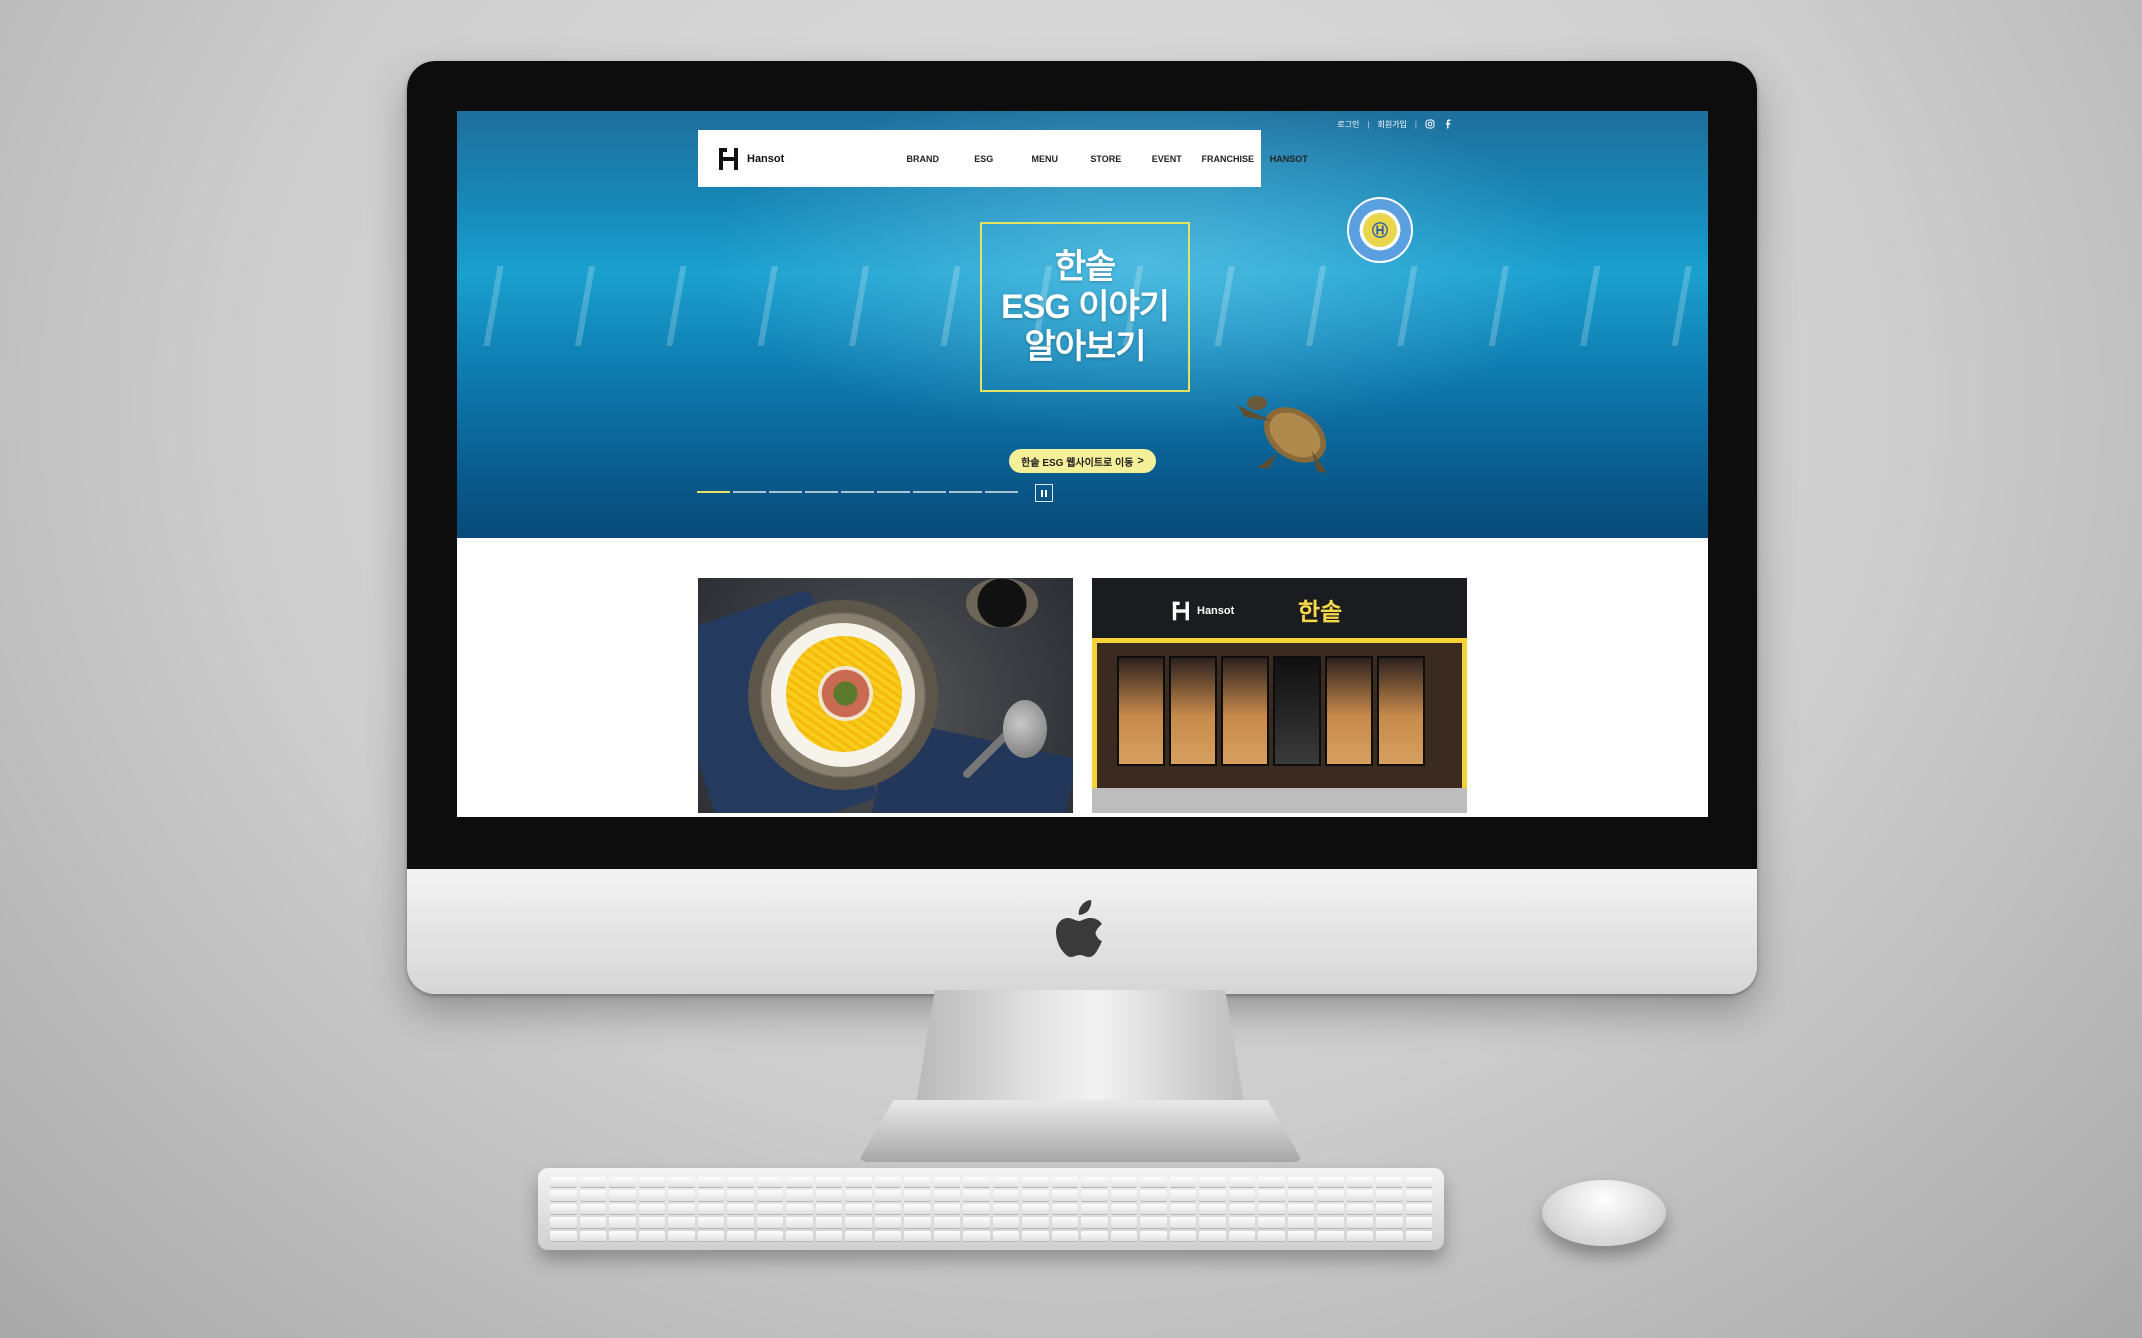 The height and width of the screenshot is (1338, 2142). I want to click on spoon, so click(1025, 729).